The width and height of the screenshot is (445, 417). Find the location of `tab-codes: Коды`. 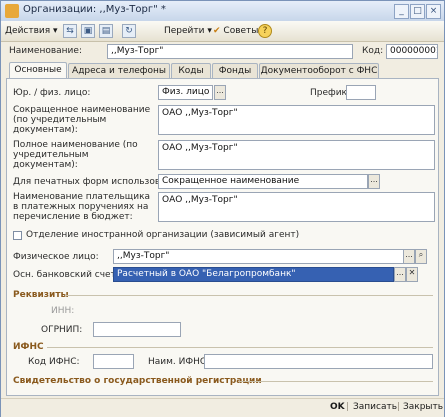

tab-codes: Коды is located at coordinates (191, 70).